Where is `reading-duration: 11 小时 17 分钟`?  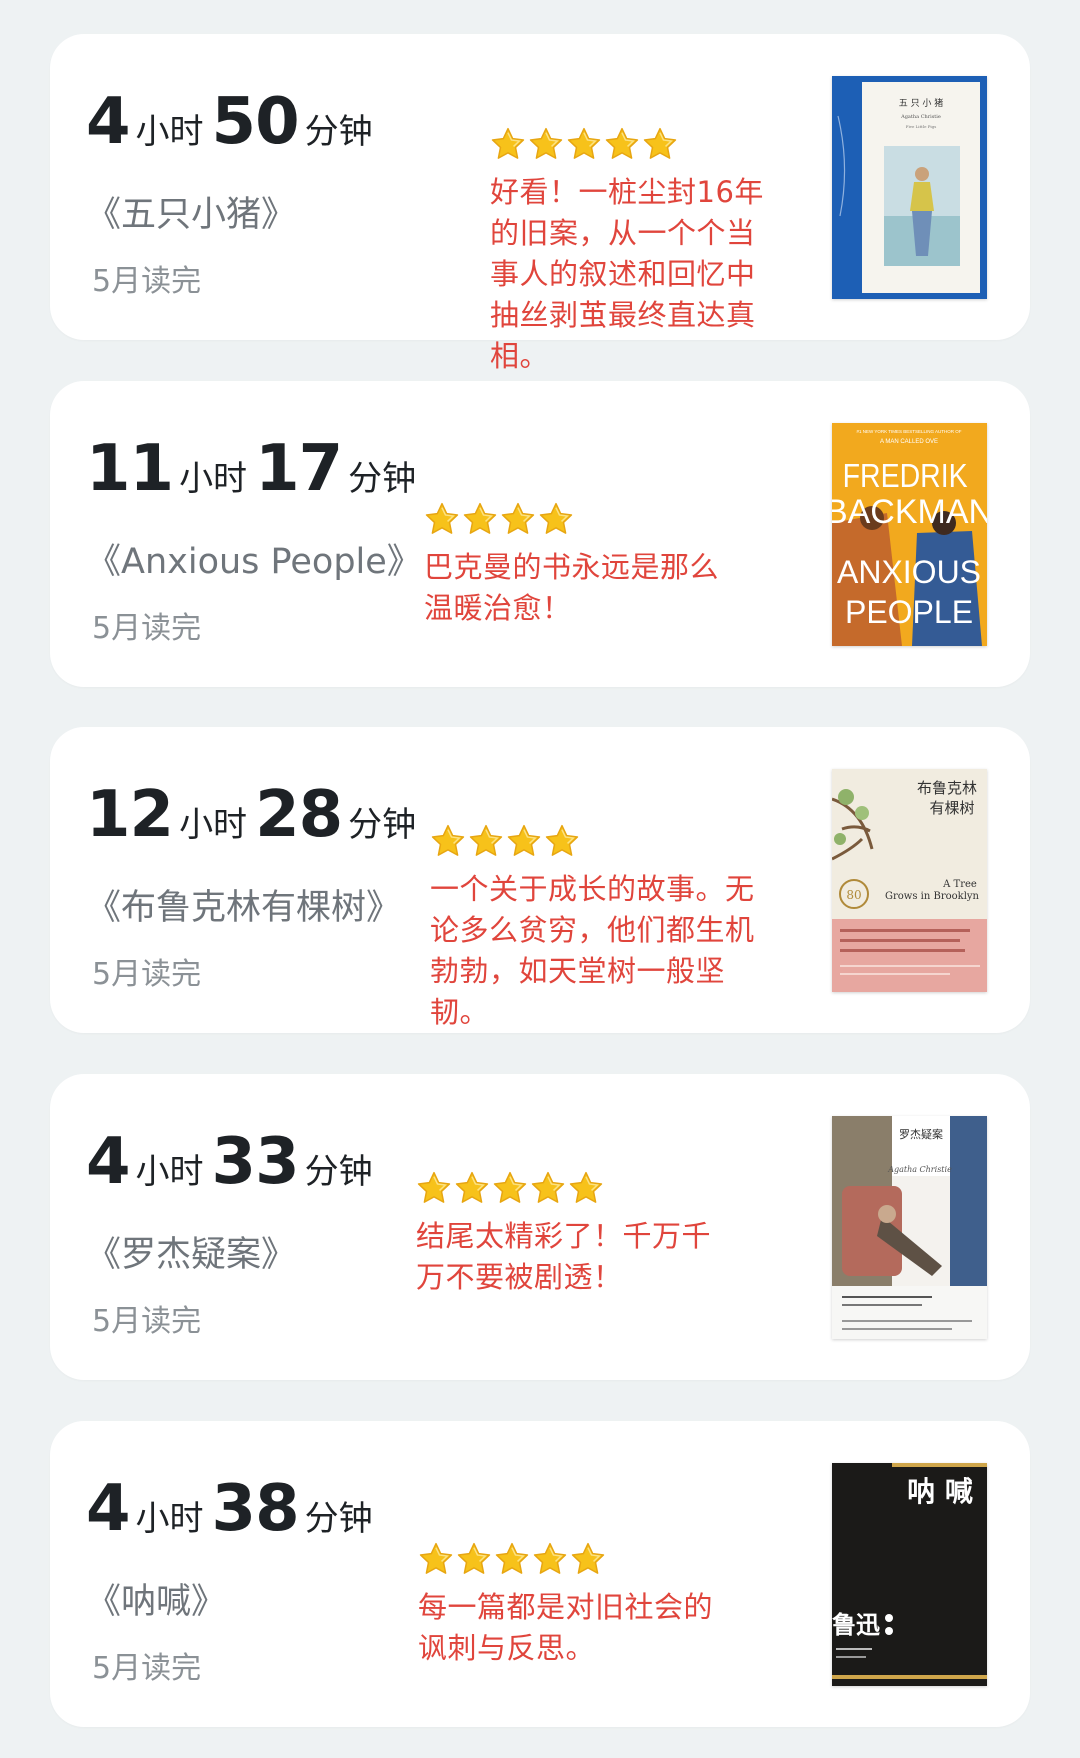
reading-duration: 11 小时 17 分钟 is located at coordinates (255, 469).